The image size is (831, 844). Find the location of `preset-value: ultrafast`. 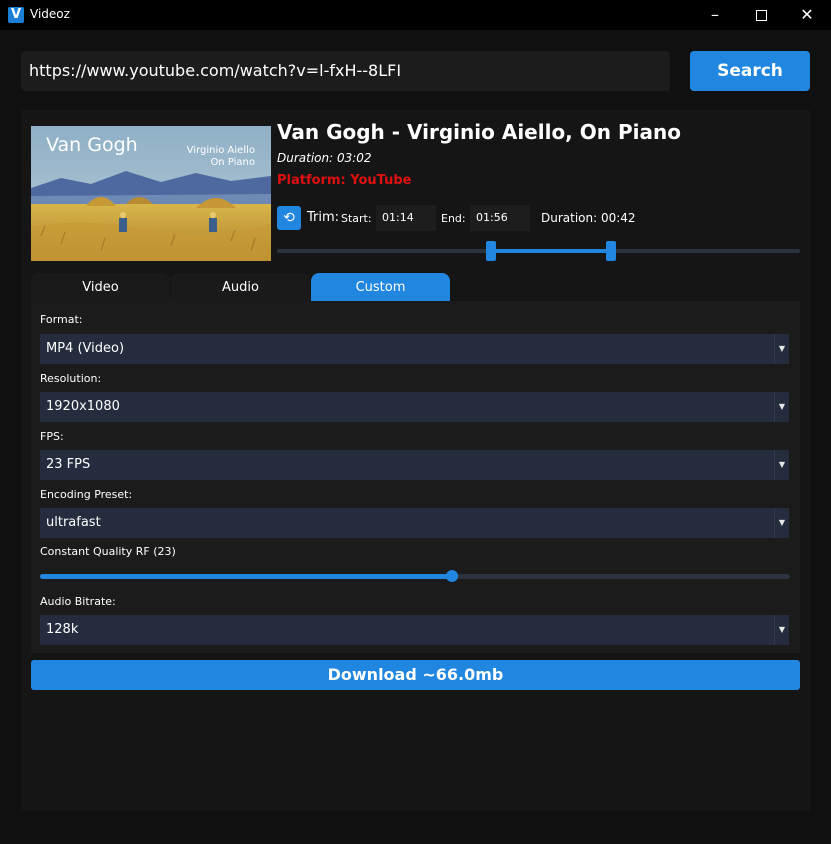

preset-value: ultrafast is located at coordinates (73, 522).